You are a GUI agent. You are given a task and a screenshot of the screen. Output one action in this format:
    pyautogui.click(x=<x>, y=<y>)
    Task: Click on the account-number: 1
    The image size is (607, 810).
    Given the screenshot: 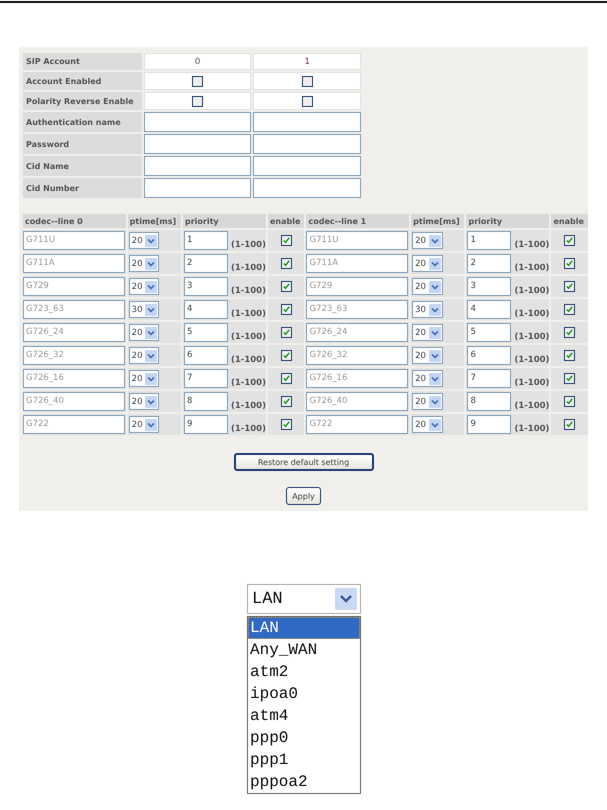 What is the action you would take?
    pyautogui.click(x=307, y=61)
    